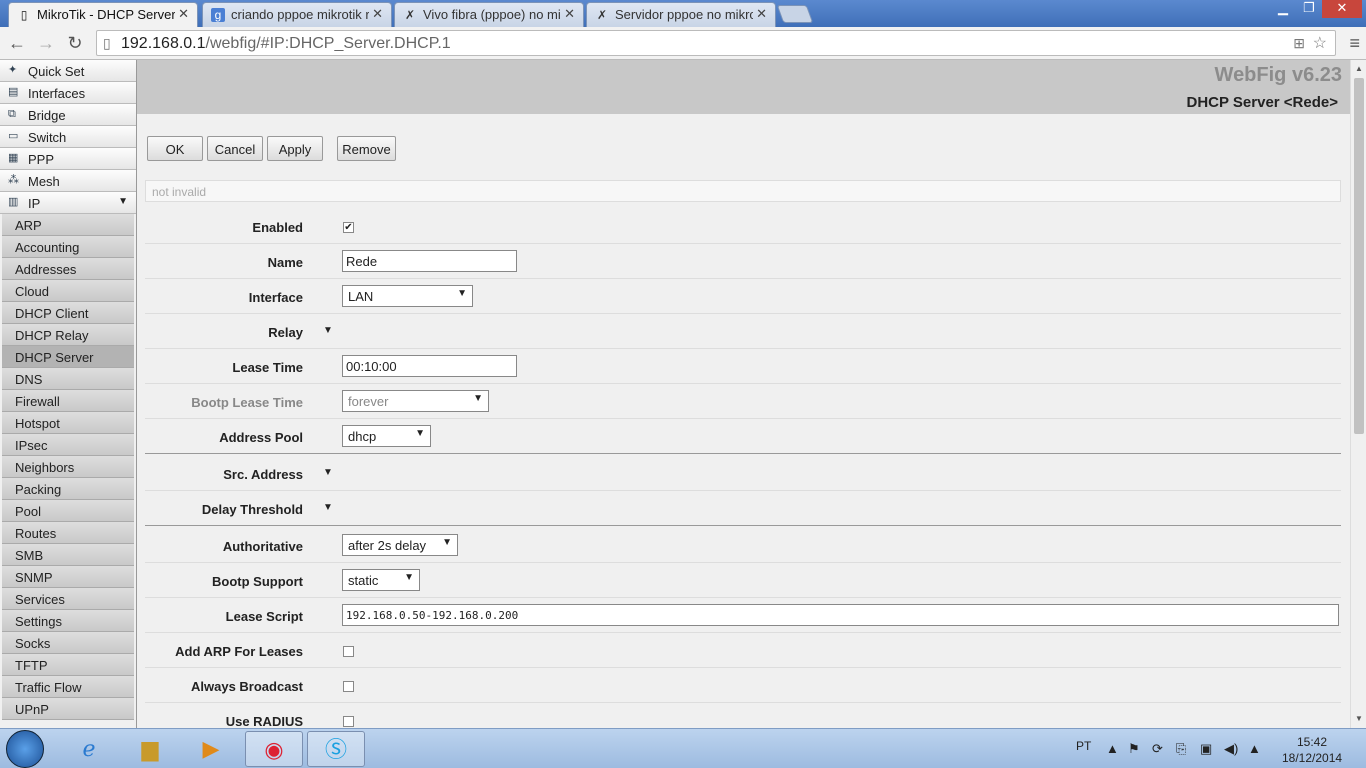 This screenshot has width=1366, height=768. Describe the element at coordinates (13, 136) in the screenshot. I see `switch-icon: ▭` at that location.